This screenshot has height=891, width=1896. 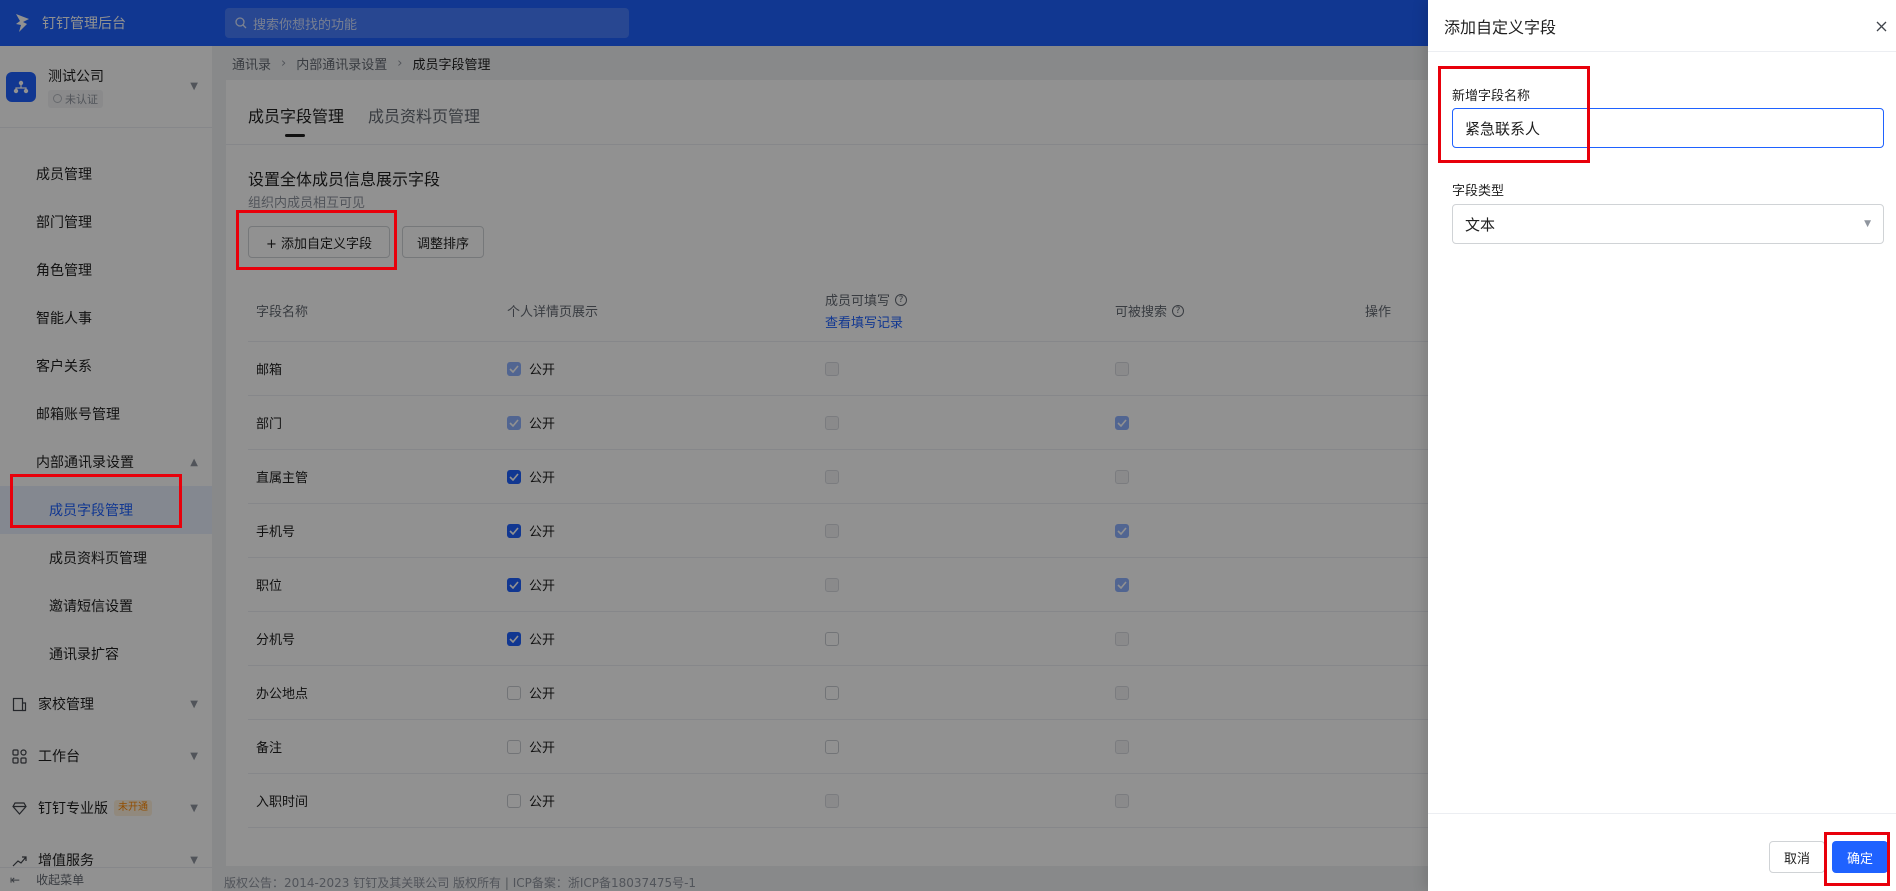 What do you see at coordinates (1503, 128) in the screenshot?
I see `field-name-value: 紧急联系人` at bounding box center [1503, 128].